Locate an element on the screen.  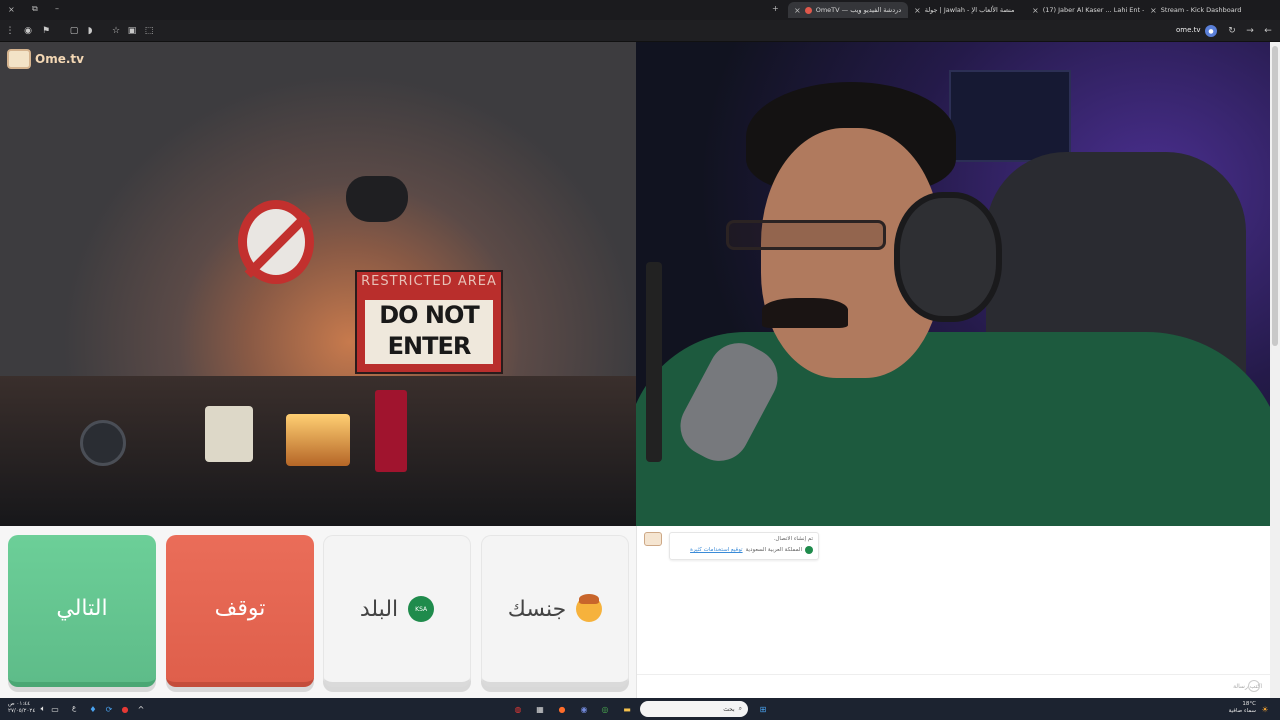
report-link: توقيع استخدامات كثيرة is located at coordinates (716, 550).